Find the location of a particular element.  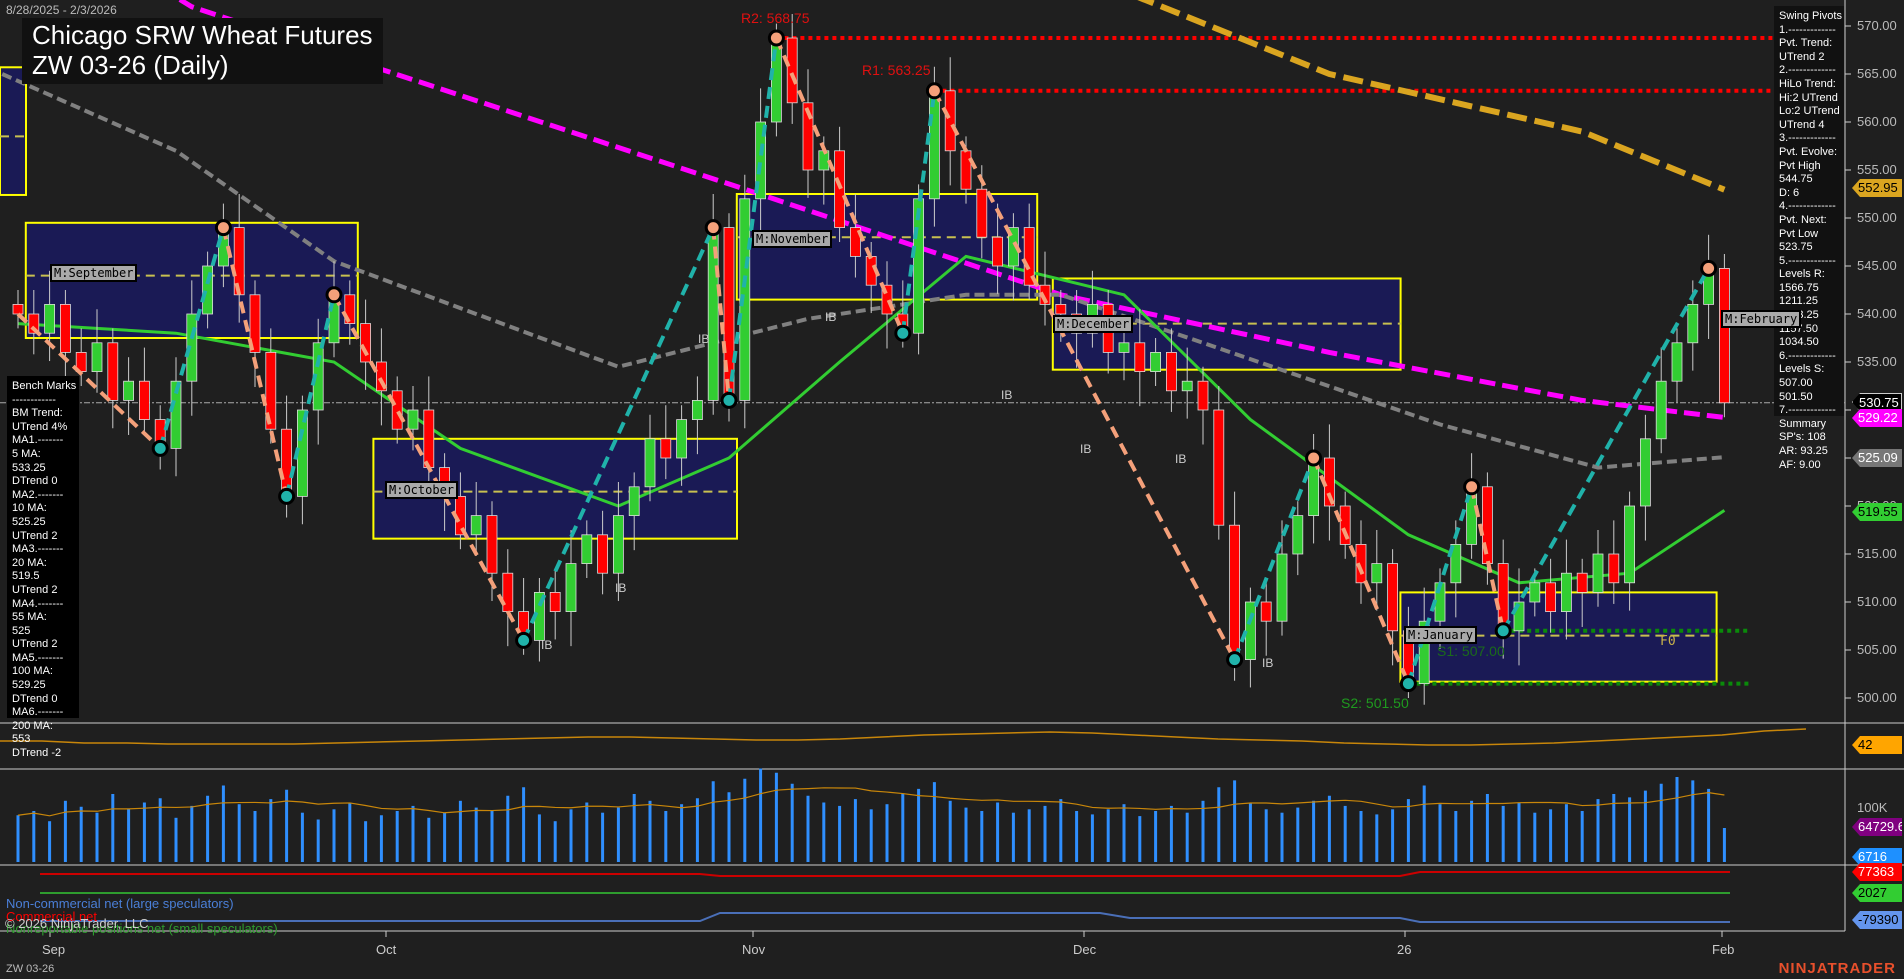

ma55-price-marker: 525.09 is located at coordinates (1877, 458).